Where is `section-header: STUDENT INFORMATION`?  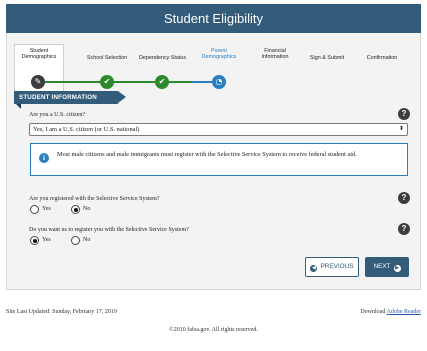
section-header: STUDENT INFORMATION is located at coordinates (70, 100).